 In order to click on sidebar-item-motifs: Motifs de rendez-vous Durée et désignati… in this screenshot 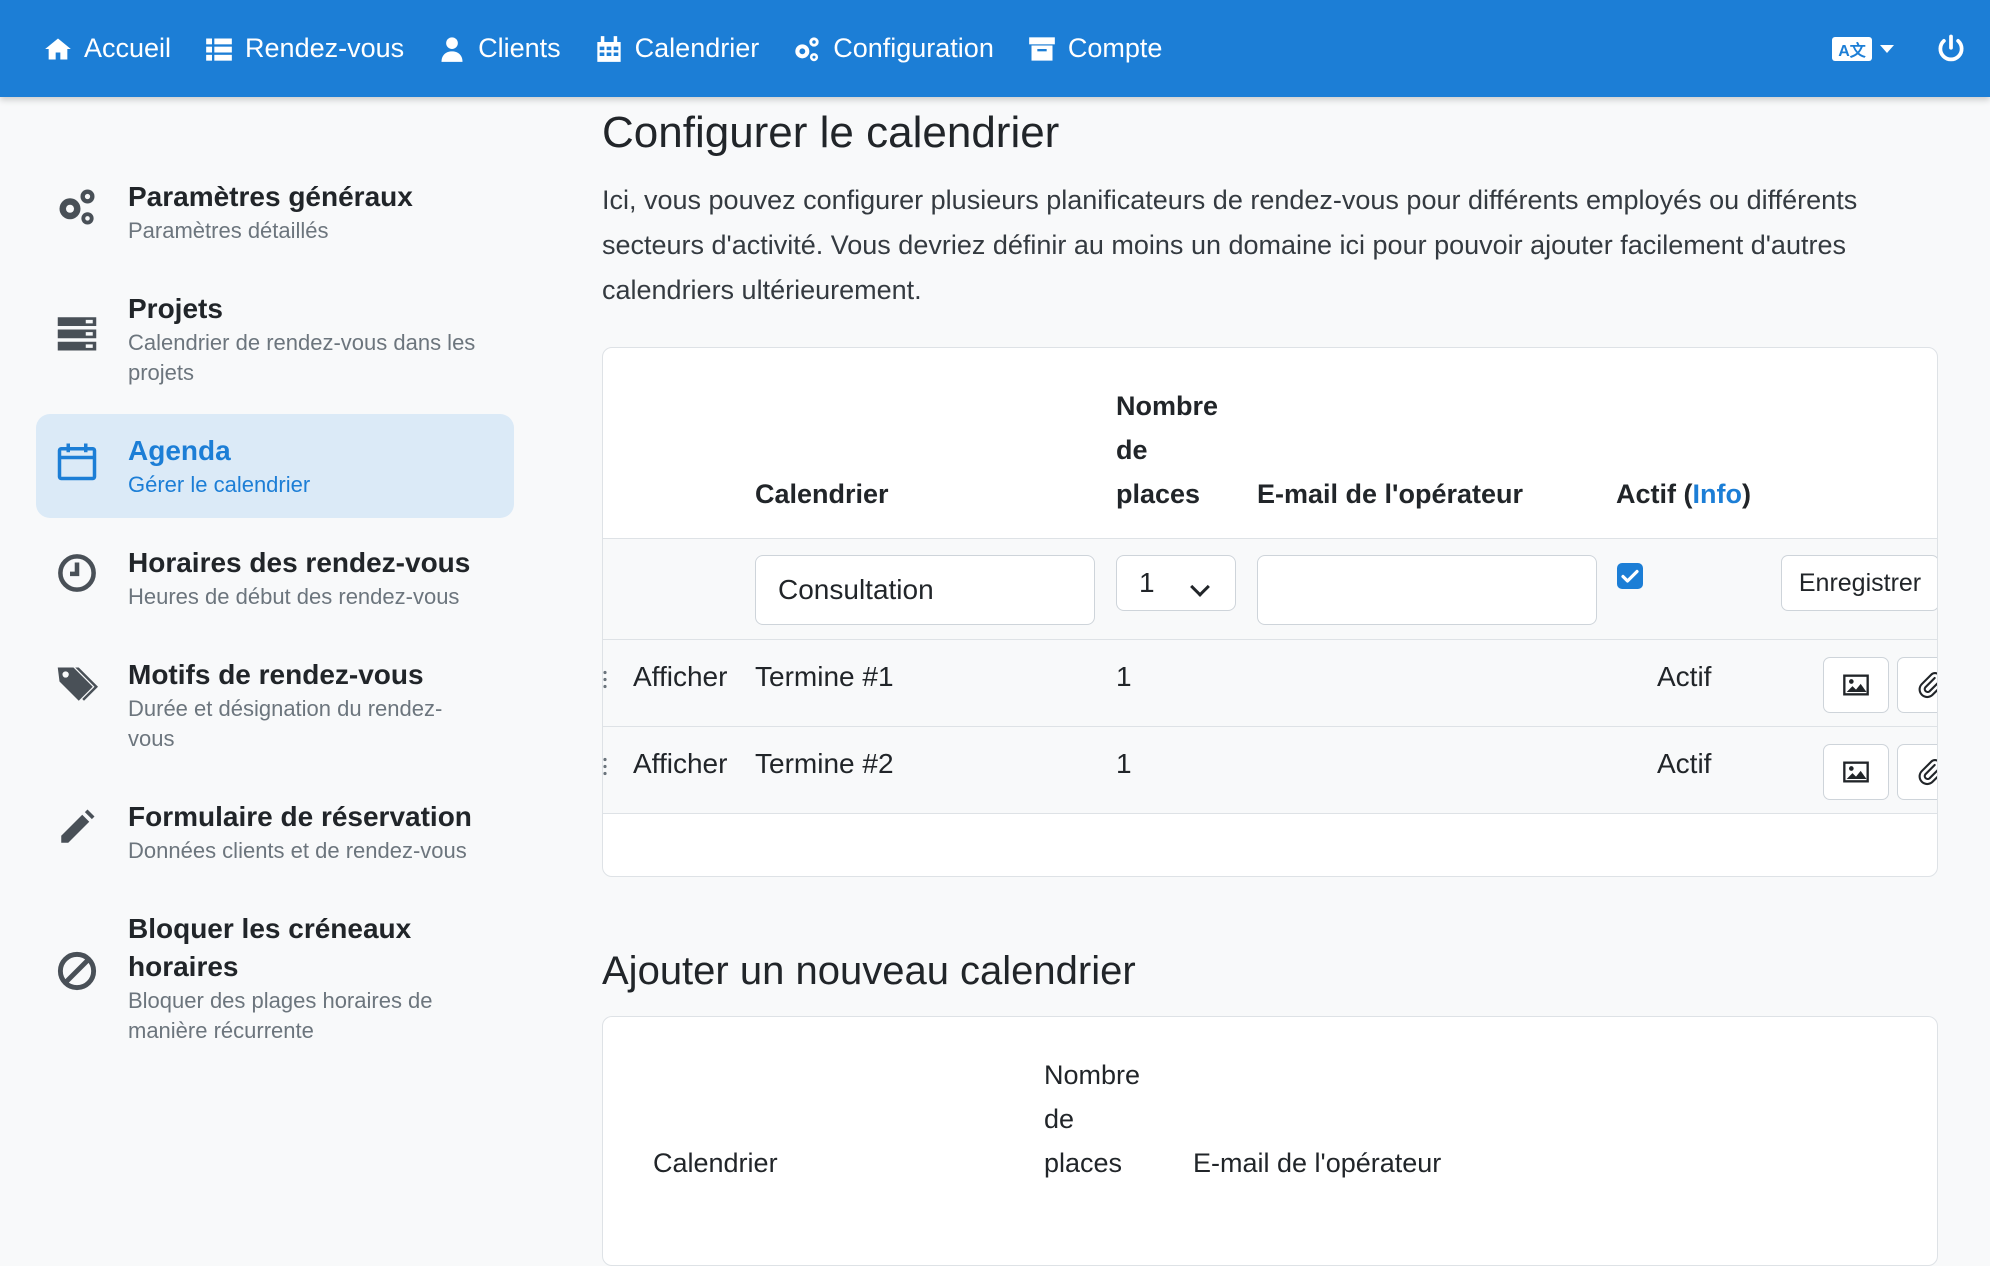, I will do `click(275, 705)`.